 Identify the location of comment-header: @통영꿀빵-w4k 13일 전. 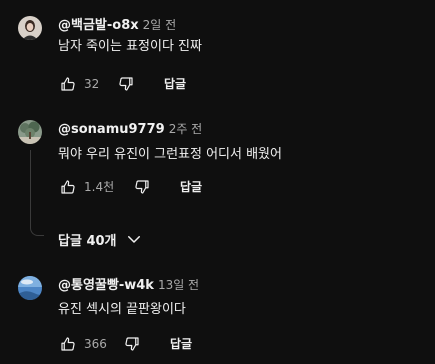
(128, 285).